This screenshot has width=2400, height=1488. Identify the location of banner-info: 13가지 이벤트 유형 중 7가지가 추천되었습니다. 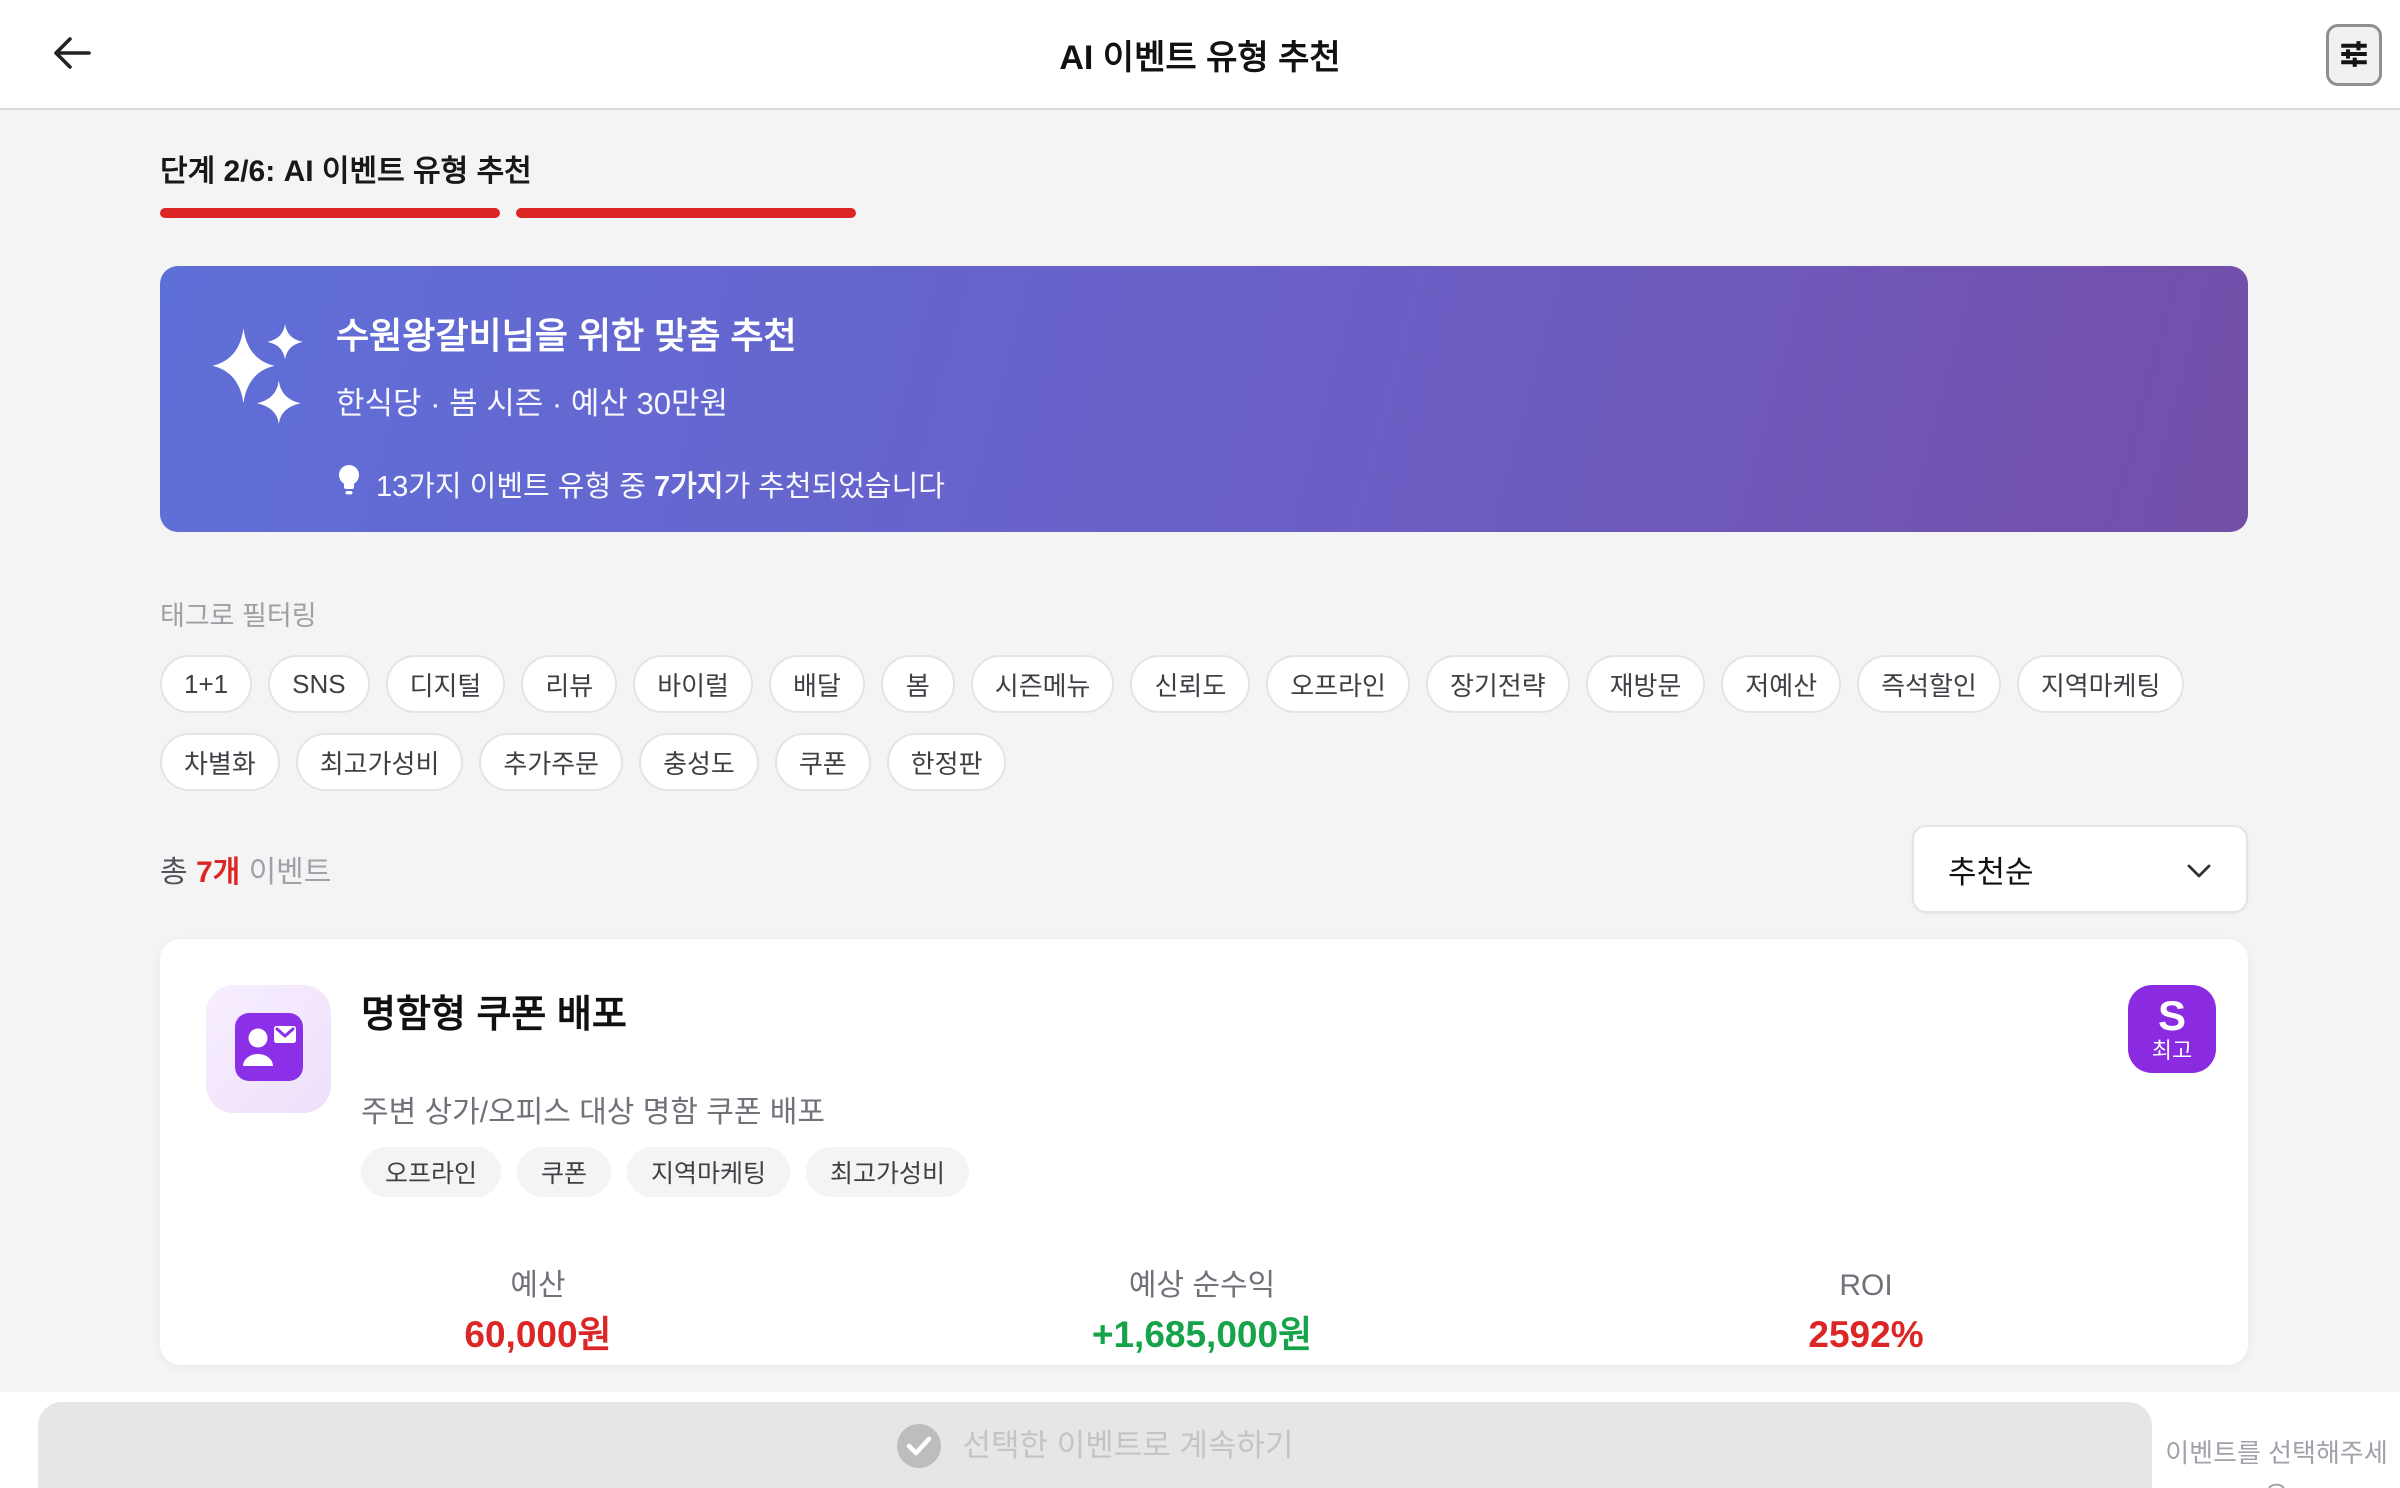
(640, 484).